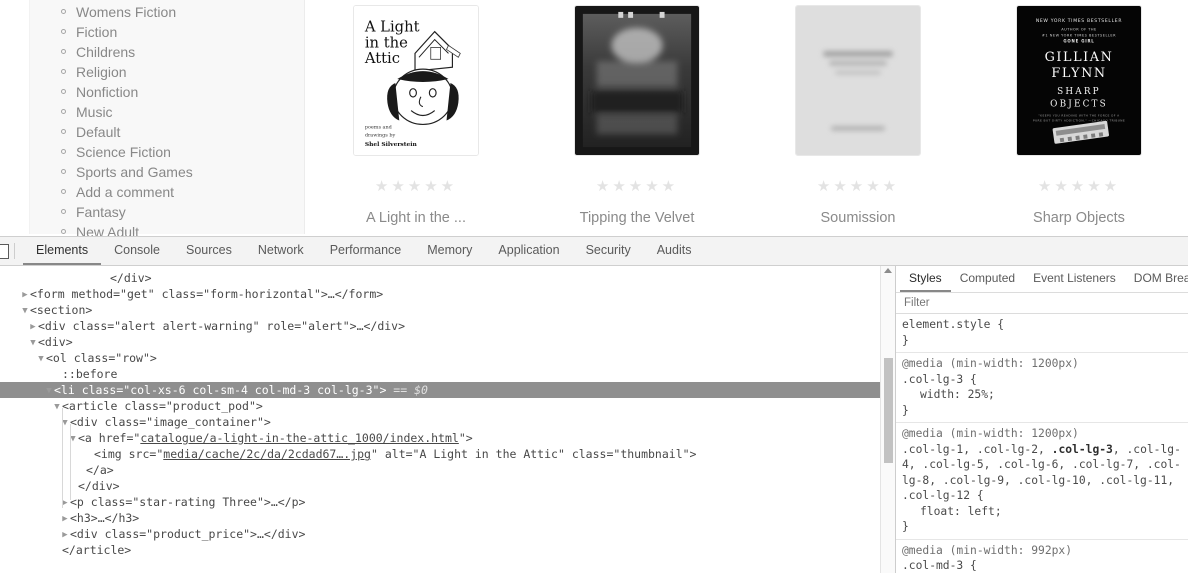 The height and width of the screenshot is (573, 1188). What do you see at coordinates (392, 27) in the screenshot?
I see `svg-text: A Light` at bounding box center [392, 27].